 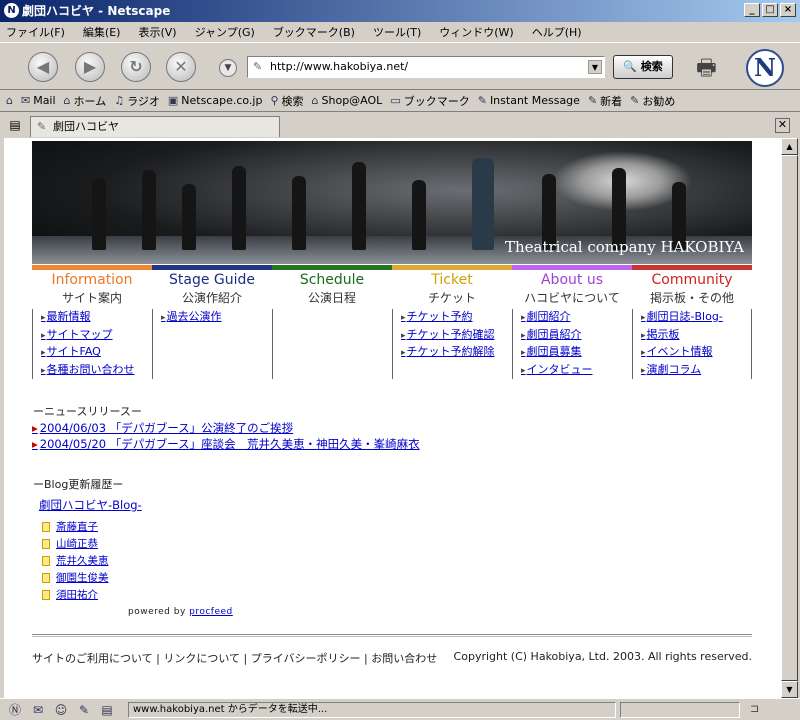 What do you see at coordinates (212, 280) in the screenshot?
I see `nav-heading: Stage Guide` at bounding box center [212, 280].